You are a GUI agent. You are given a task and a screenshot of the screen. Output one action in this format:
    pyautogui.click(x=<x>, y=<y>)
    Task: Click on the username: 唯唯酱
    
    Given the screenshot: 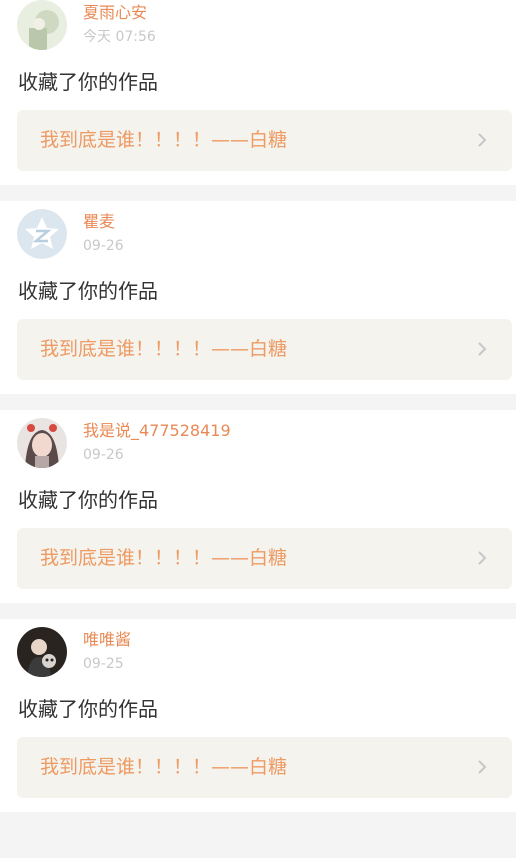 What is the action you would take?
    pyautogui.click(x=107, y=640)
    